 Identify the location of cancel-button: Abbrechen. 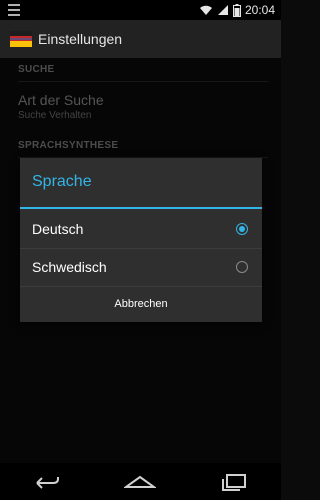
(141, 303).